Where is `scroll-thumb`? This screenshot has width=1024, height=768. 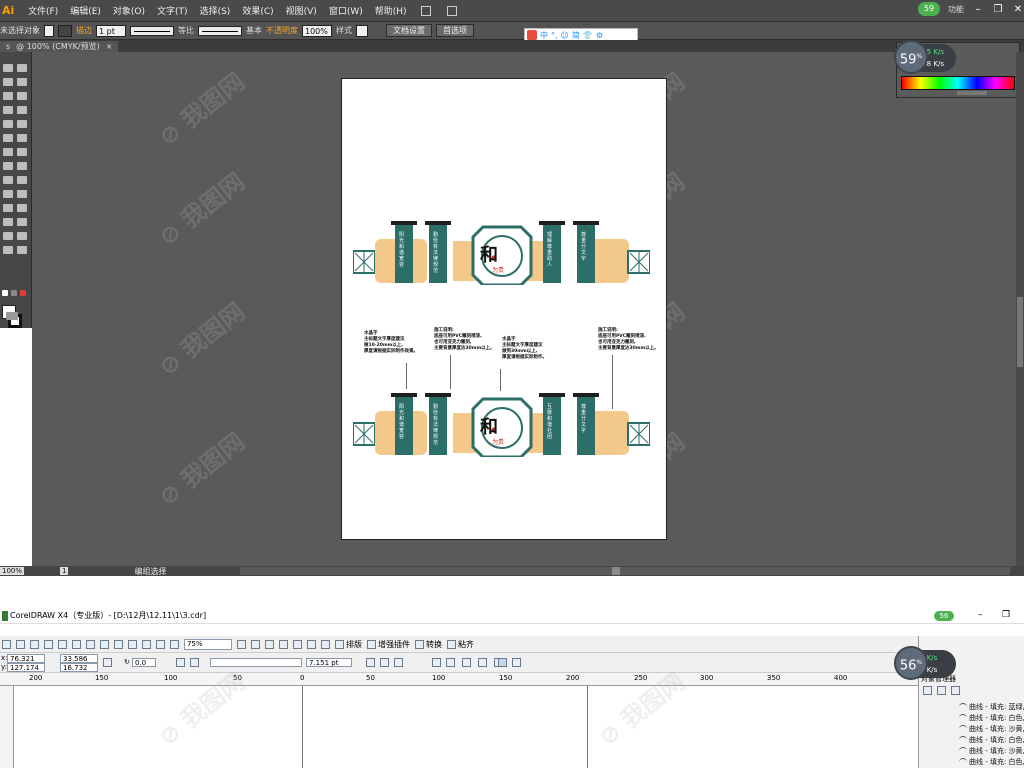 scroll-thumb is located at coordinates (1020, 332).